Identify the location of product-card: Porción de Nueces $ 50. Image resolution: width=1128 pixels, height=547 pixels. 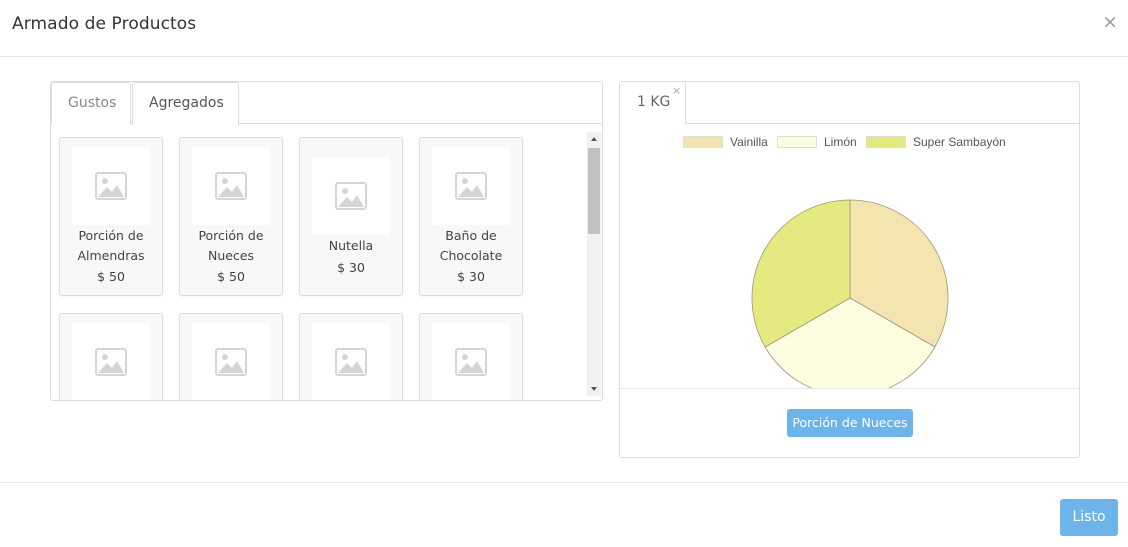
(231, 216).